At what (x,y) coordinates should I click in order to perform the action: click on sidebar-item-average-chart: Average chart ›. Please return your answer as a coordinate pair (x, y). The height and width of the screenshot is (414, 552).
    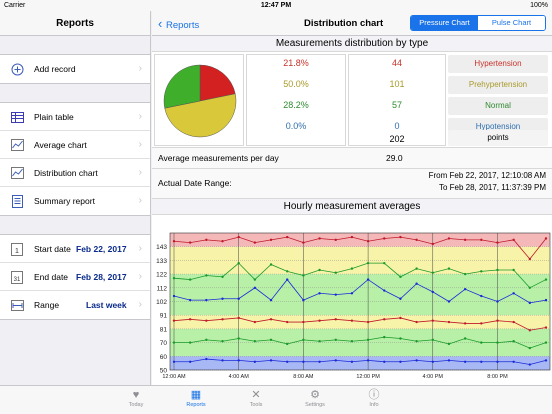
    Looking at the image, I should click on (75, 145).